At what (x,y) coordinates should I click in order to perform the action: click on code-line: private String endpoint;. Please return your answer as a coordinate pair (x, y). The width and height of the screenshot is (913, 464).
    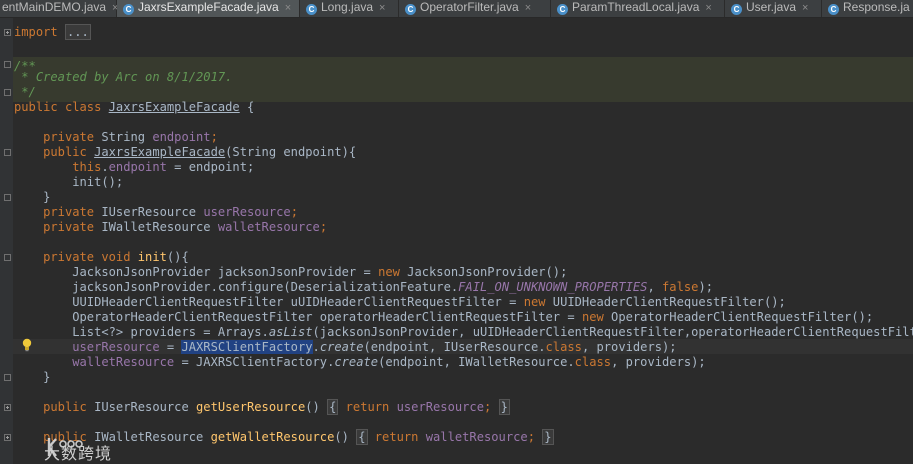
    Looking at the image, I should click on (130, 137).